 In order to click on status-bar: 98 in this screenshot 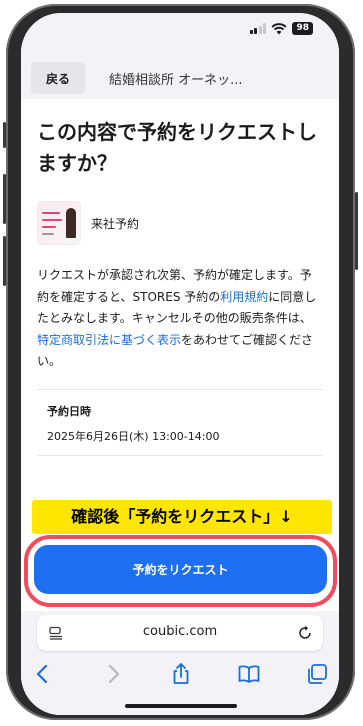, I will do `click(180, 36)`.